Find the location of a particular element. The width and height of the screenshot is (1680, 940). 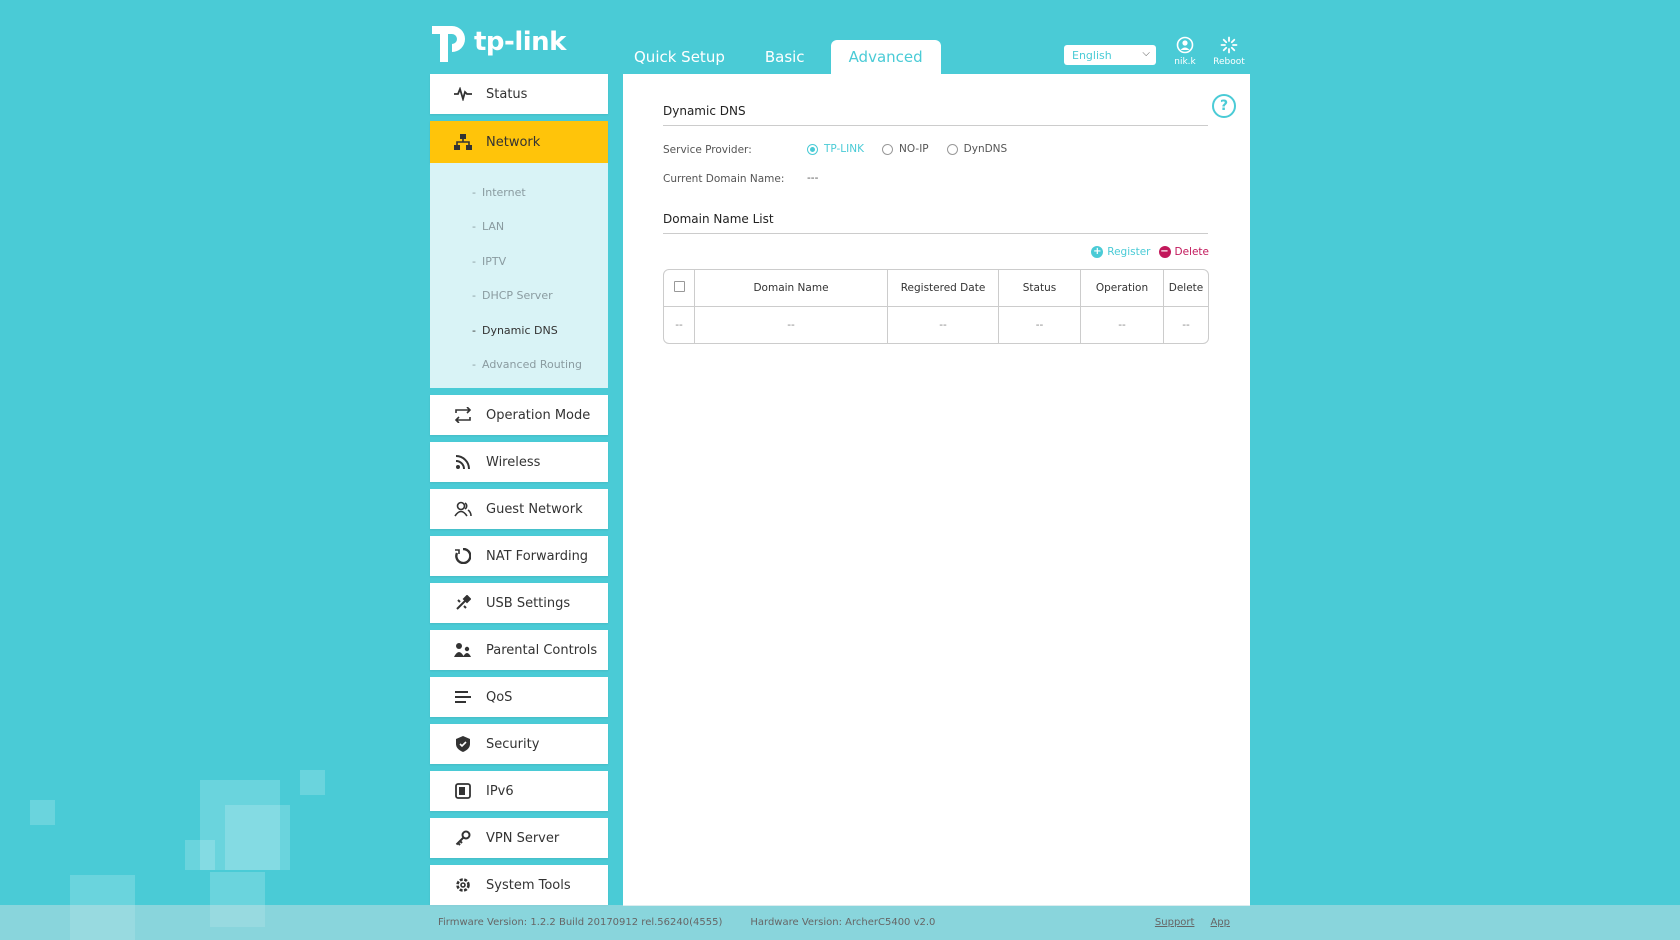

submenu-item-dynamic-dns: - Dynamic DNS is located at coordinates (519, 330).